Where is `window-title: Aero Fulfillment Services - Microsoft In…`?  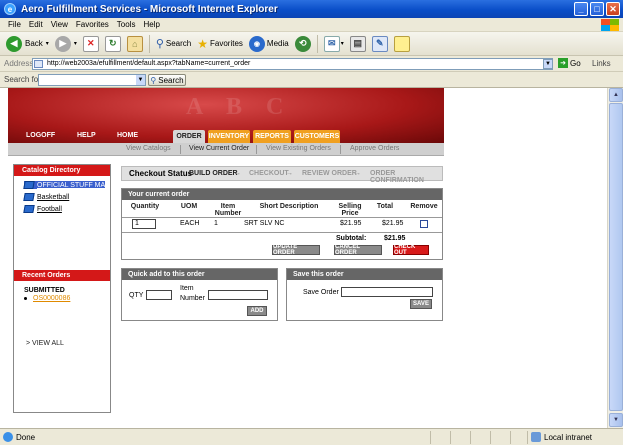
window-title: Aero Fulfillment Services - Microsoft In… is located at coordinates (149, 9).